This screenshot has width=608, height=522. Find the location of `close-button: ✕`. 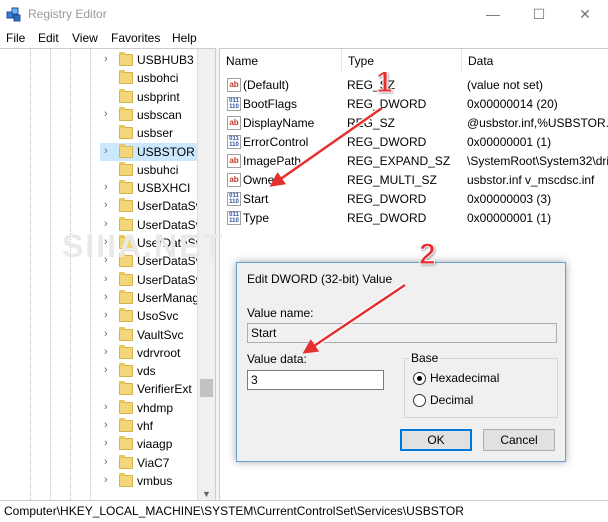

close-button: ✕ is located at coordinates (585, 14).